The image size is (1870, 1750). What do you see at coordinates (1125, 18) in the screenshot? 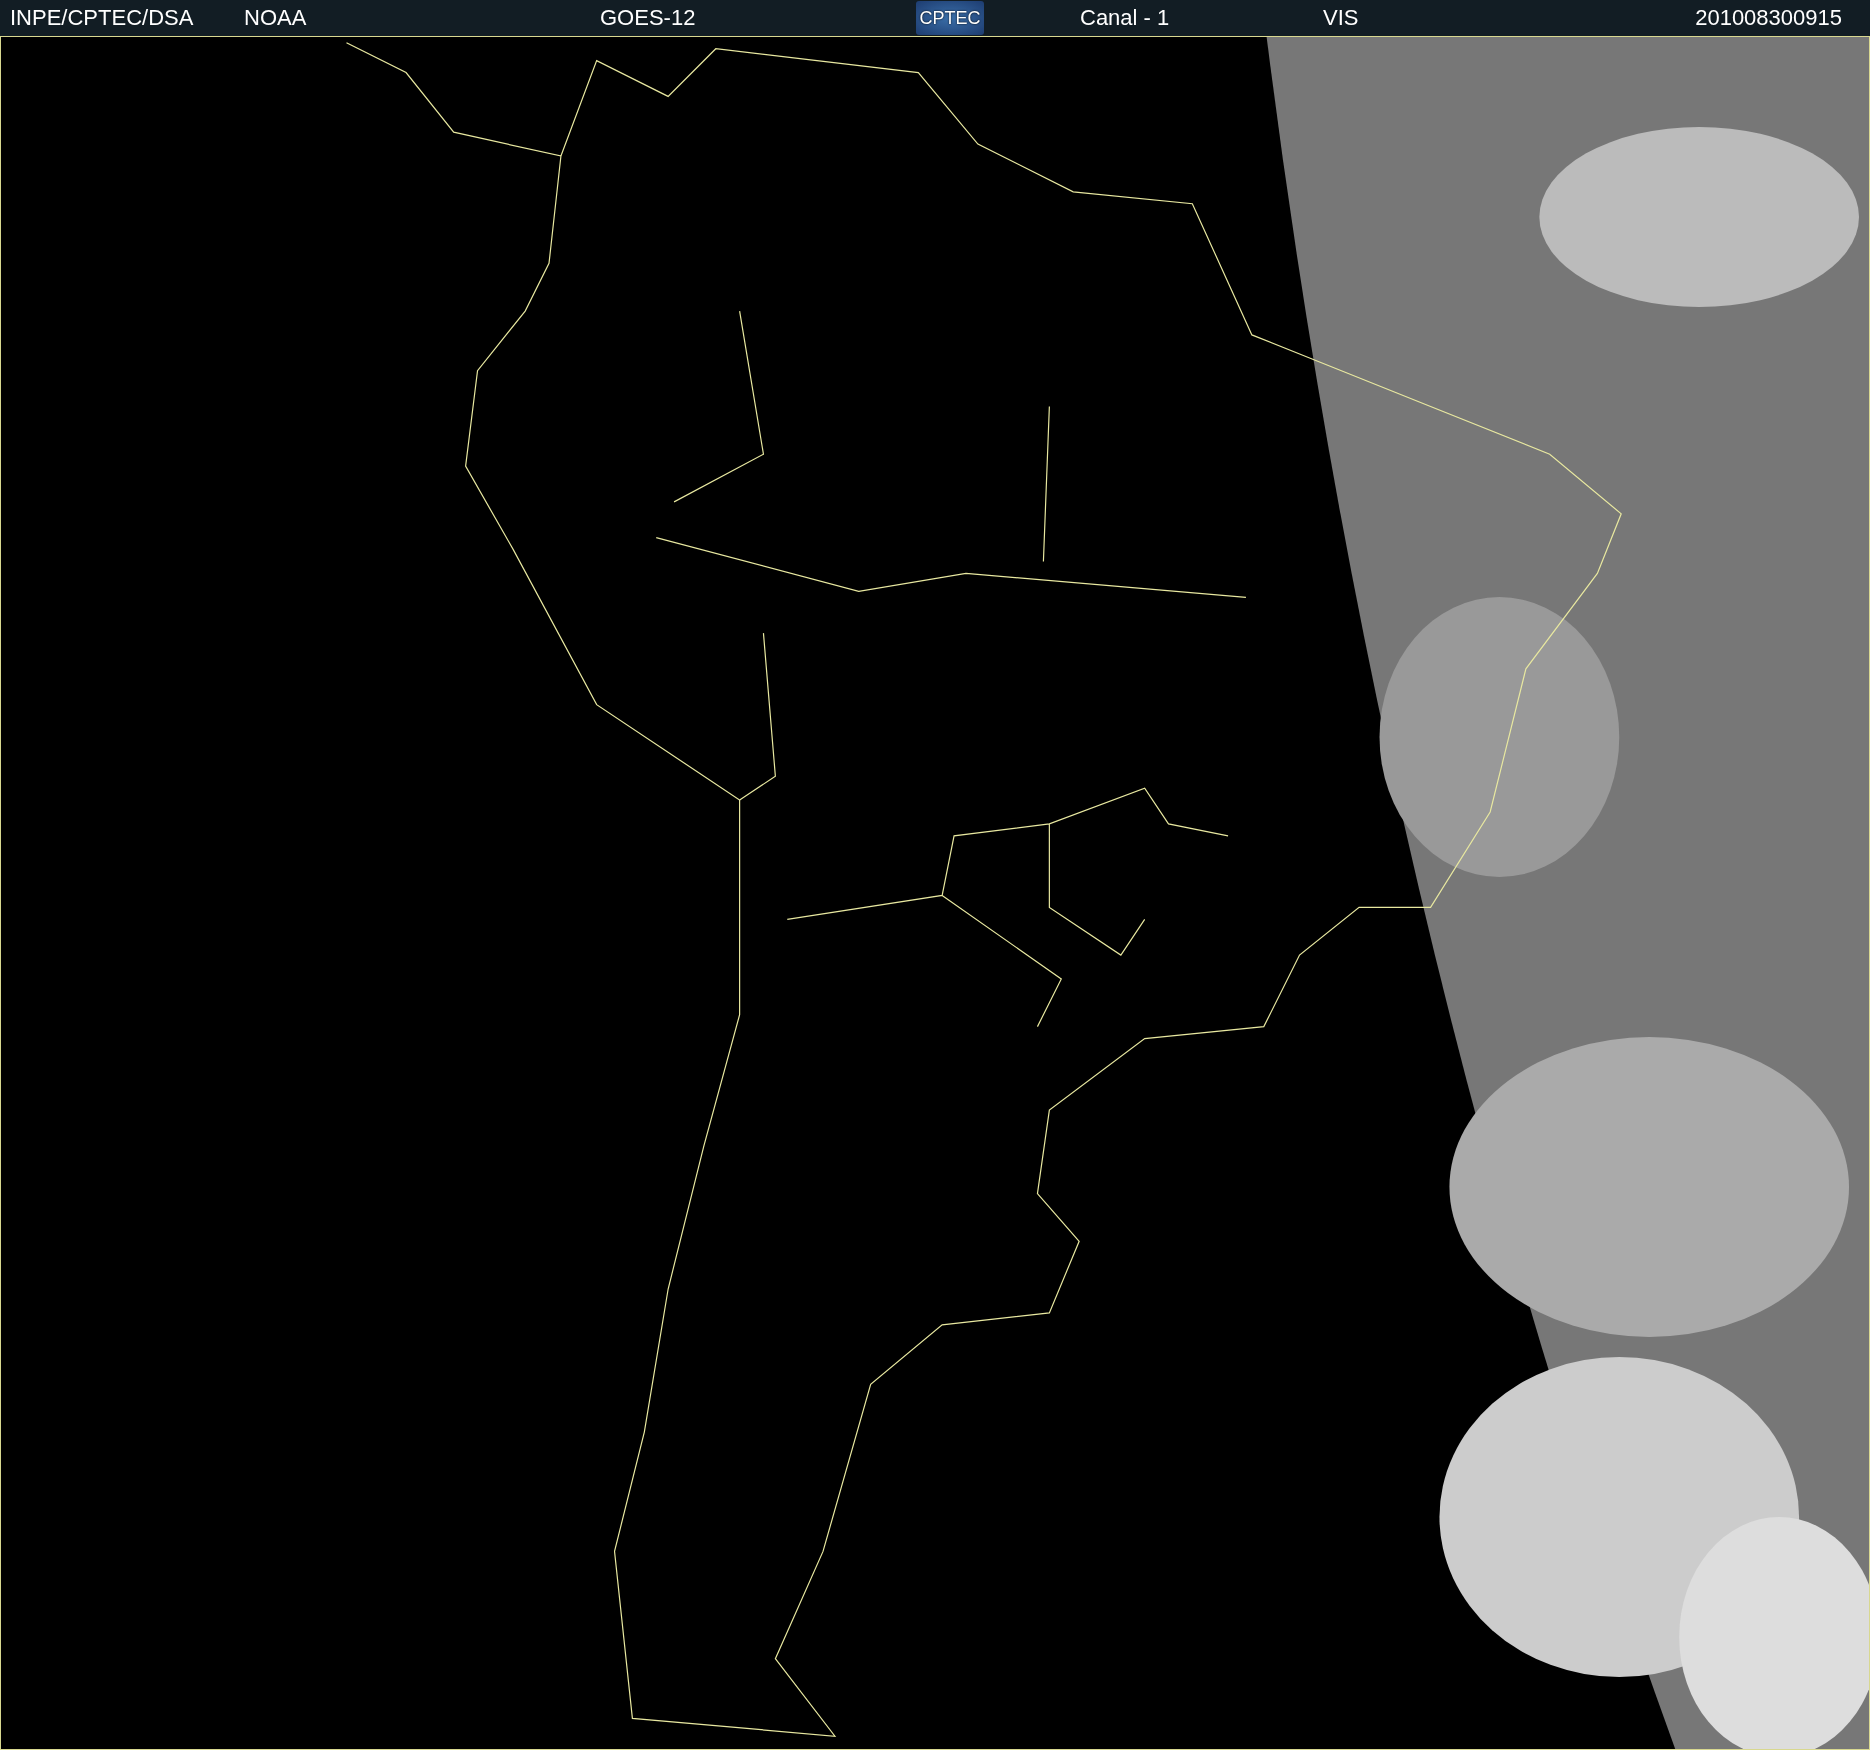
I see `channel-label: Canal - 1` at bounding box center [1125, 18].